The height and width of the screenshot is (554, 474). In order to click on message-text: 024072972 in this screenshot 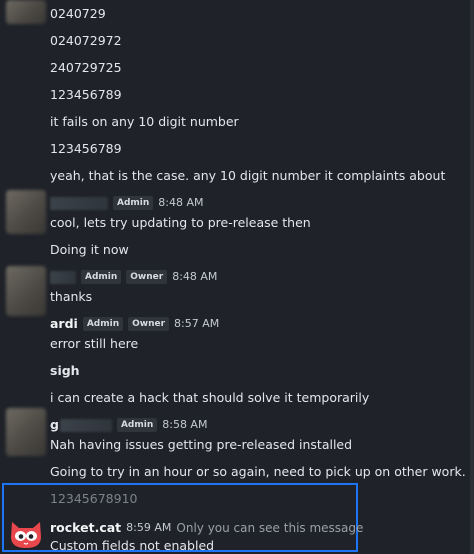, I will do `click(86, 40)`.